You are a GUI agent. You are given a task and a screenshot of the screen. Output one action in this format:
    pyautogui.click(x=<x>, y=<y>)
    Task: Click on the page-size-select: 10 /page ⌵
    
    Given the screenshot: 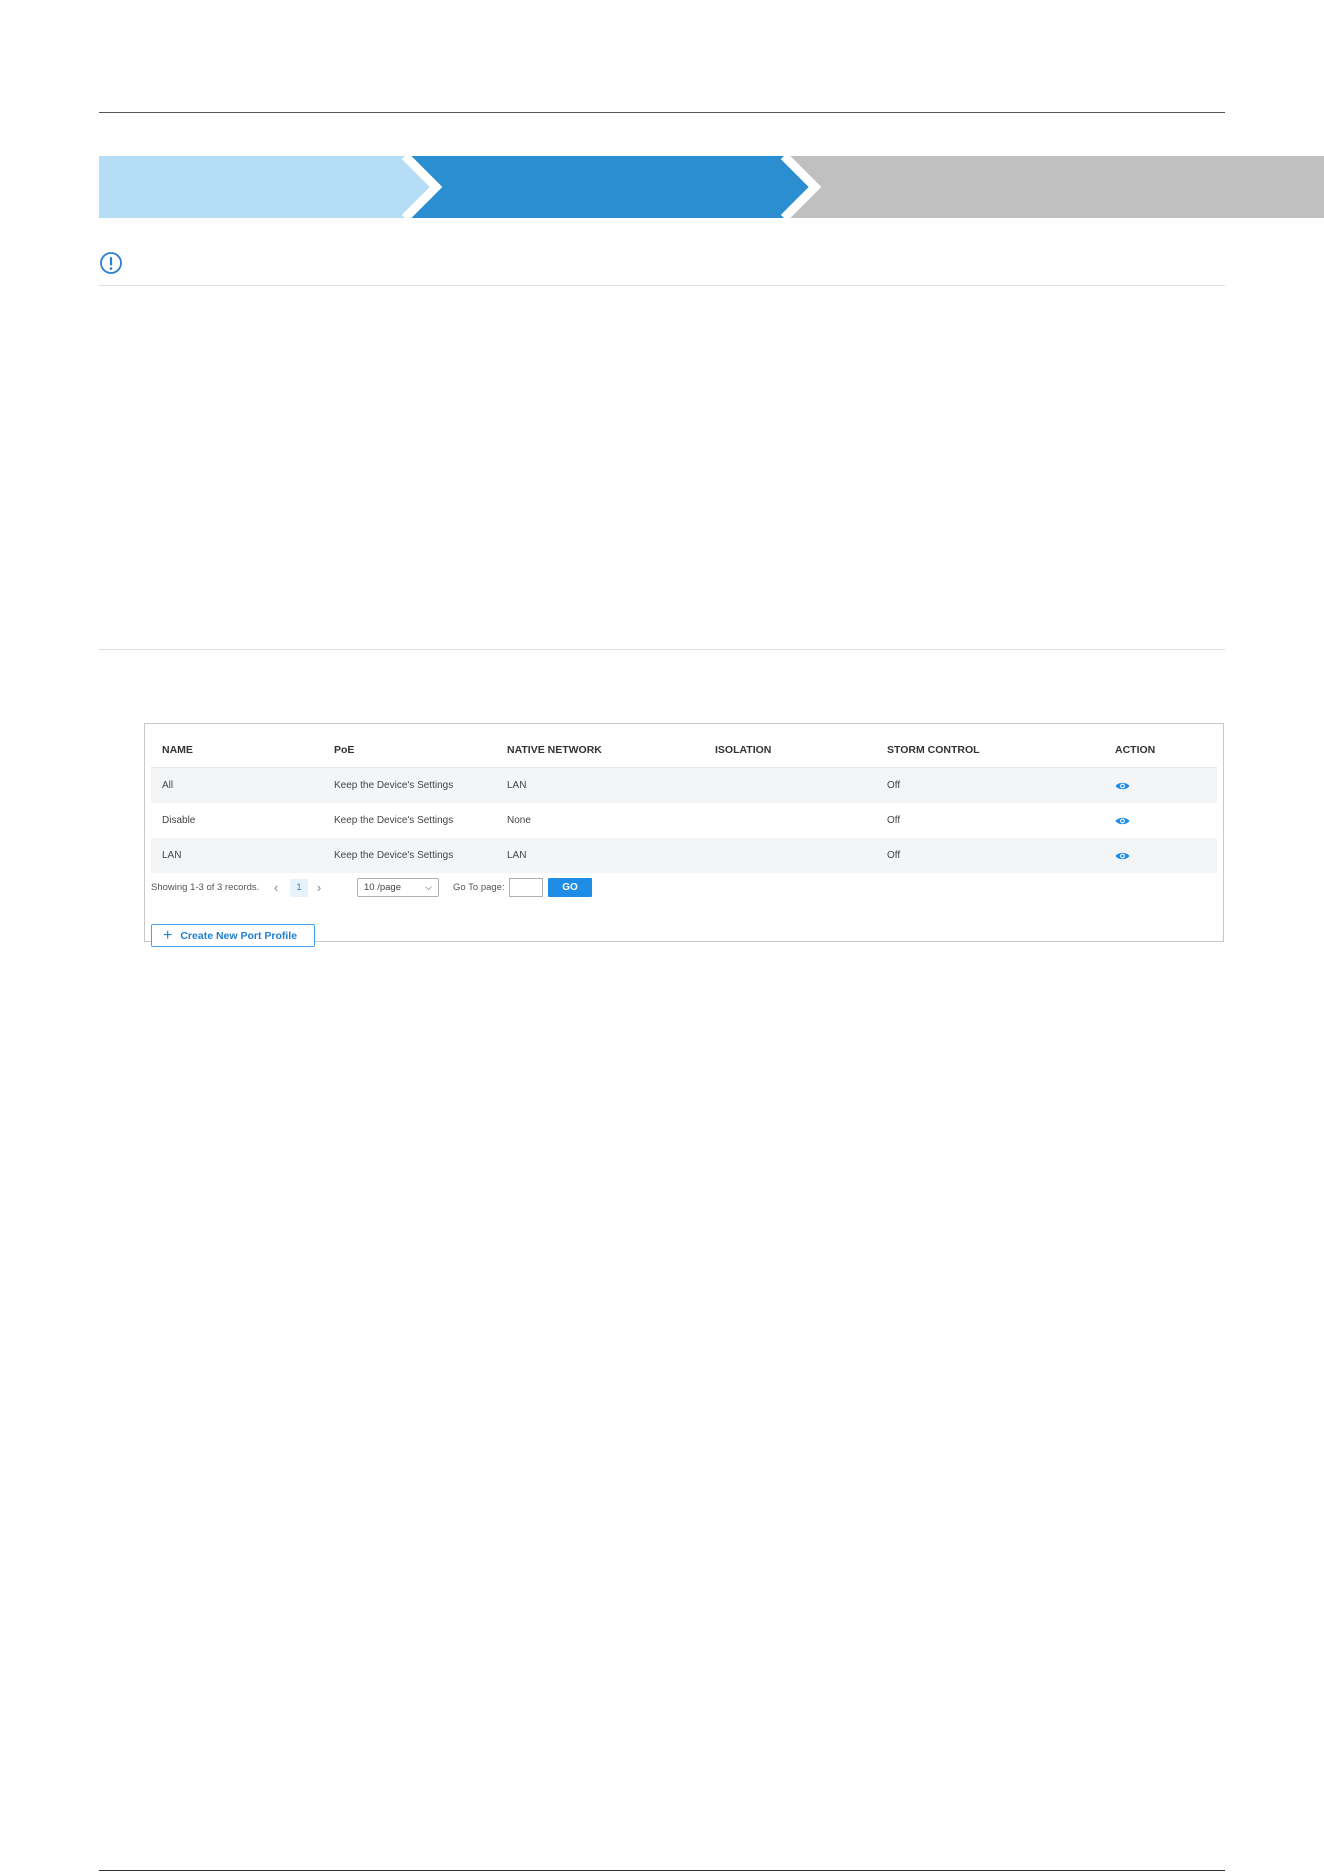 What is the action you would take?
    pyautogui.click(x=398, y=887)
    